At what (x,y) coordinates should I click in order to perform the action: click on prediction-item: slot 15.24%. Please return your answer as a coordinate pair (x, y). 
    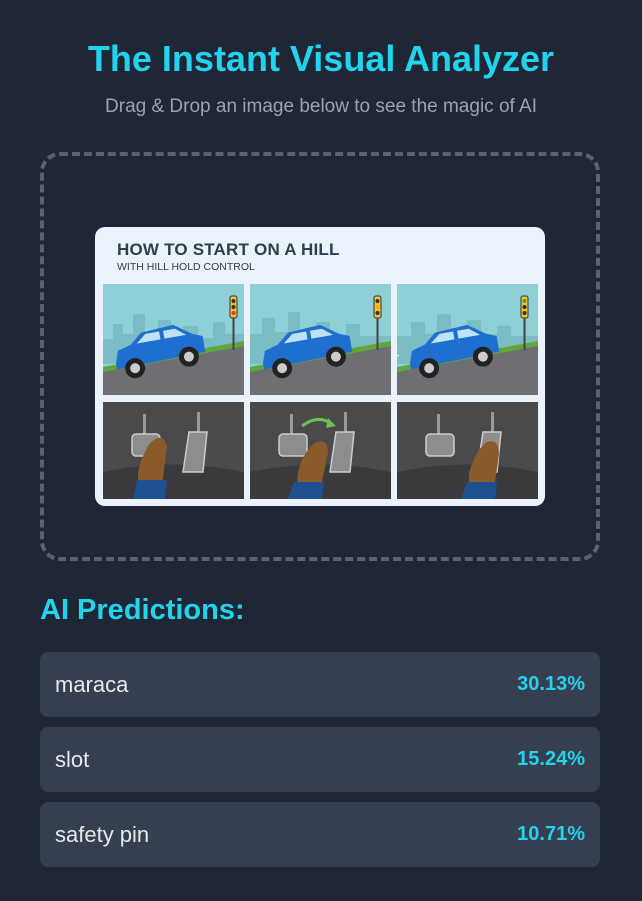
    Looking at the image, I should click on (320, 759).